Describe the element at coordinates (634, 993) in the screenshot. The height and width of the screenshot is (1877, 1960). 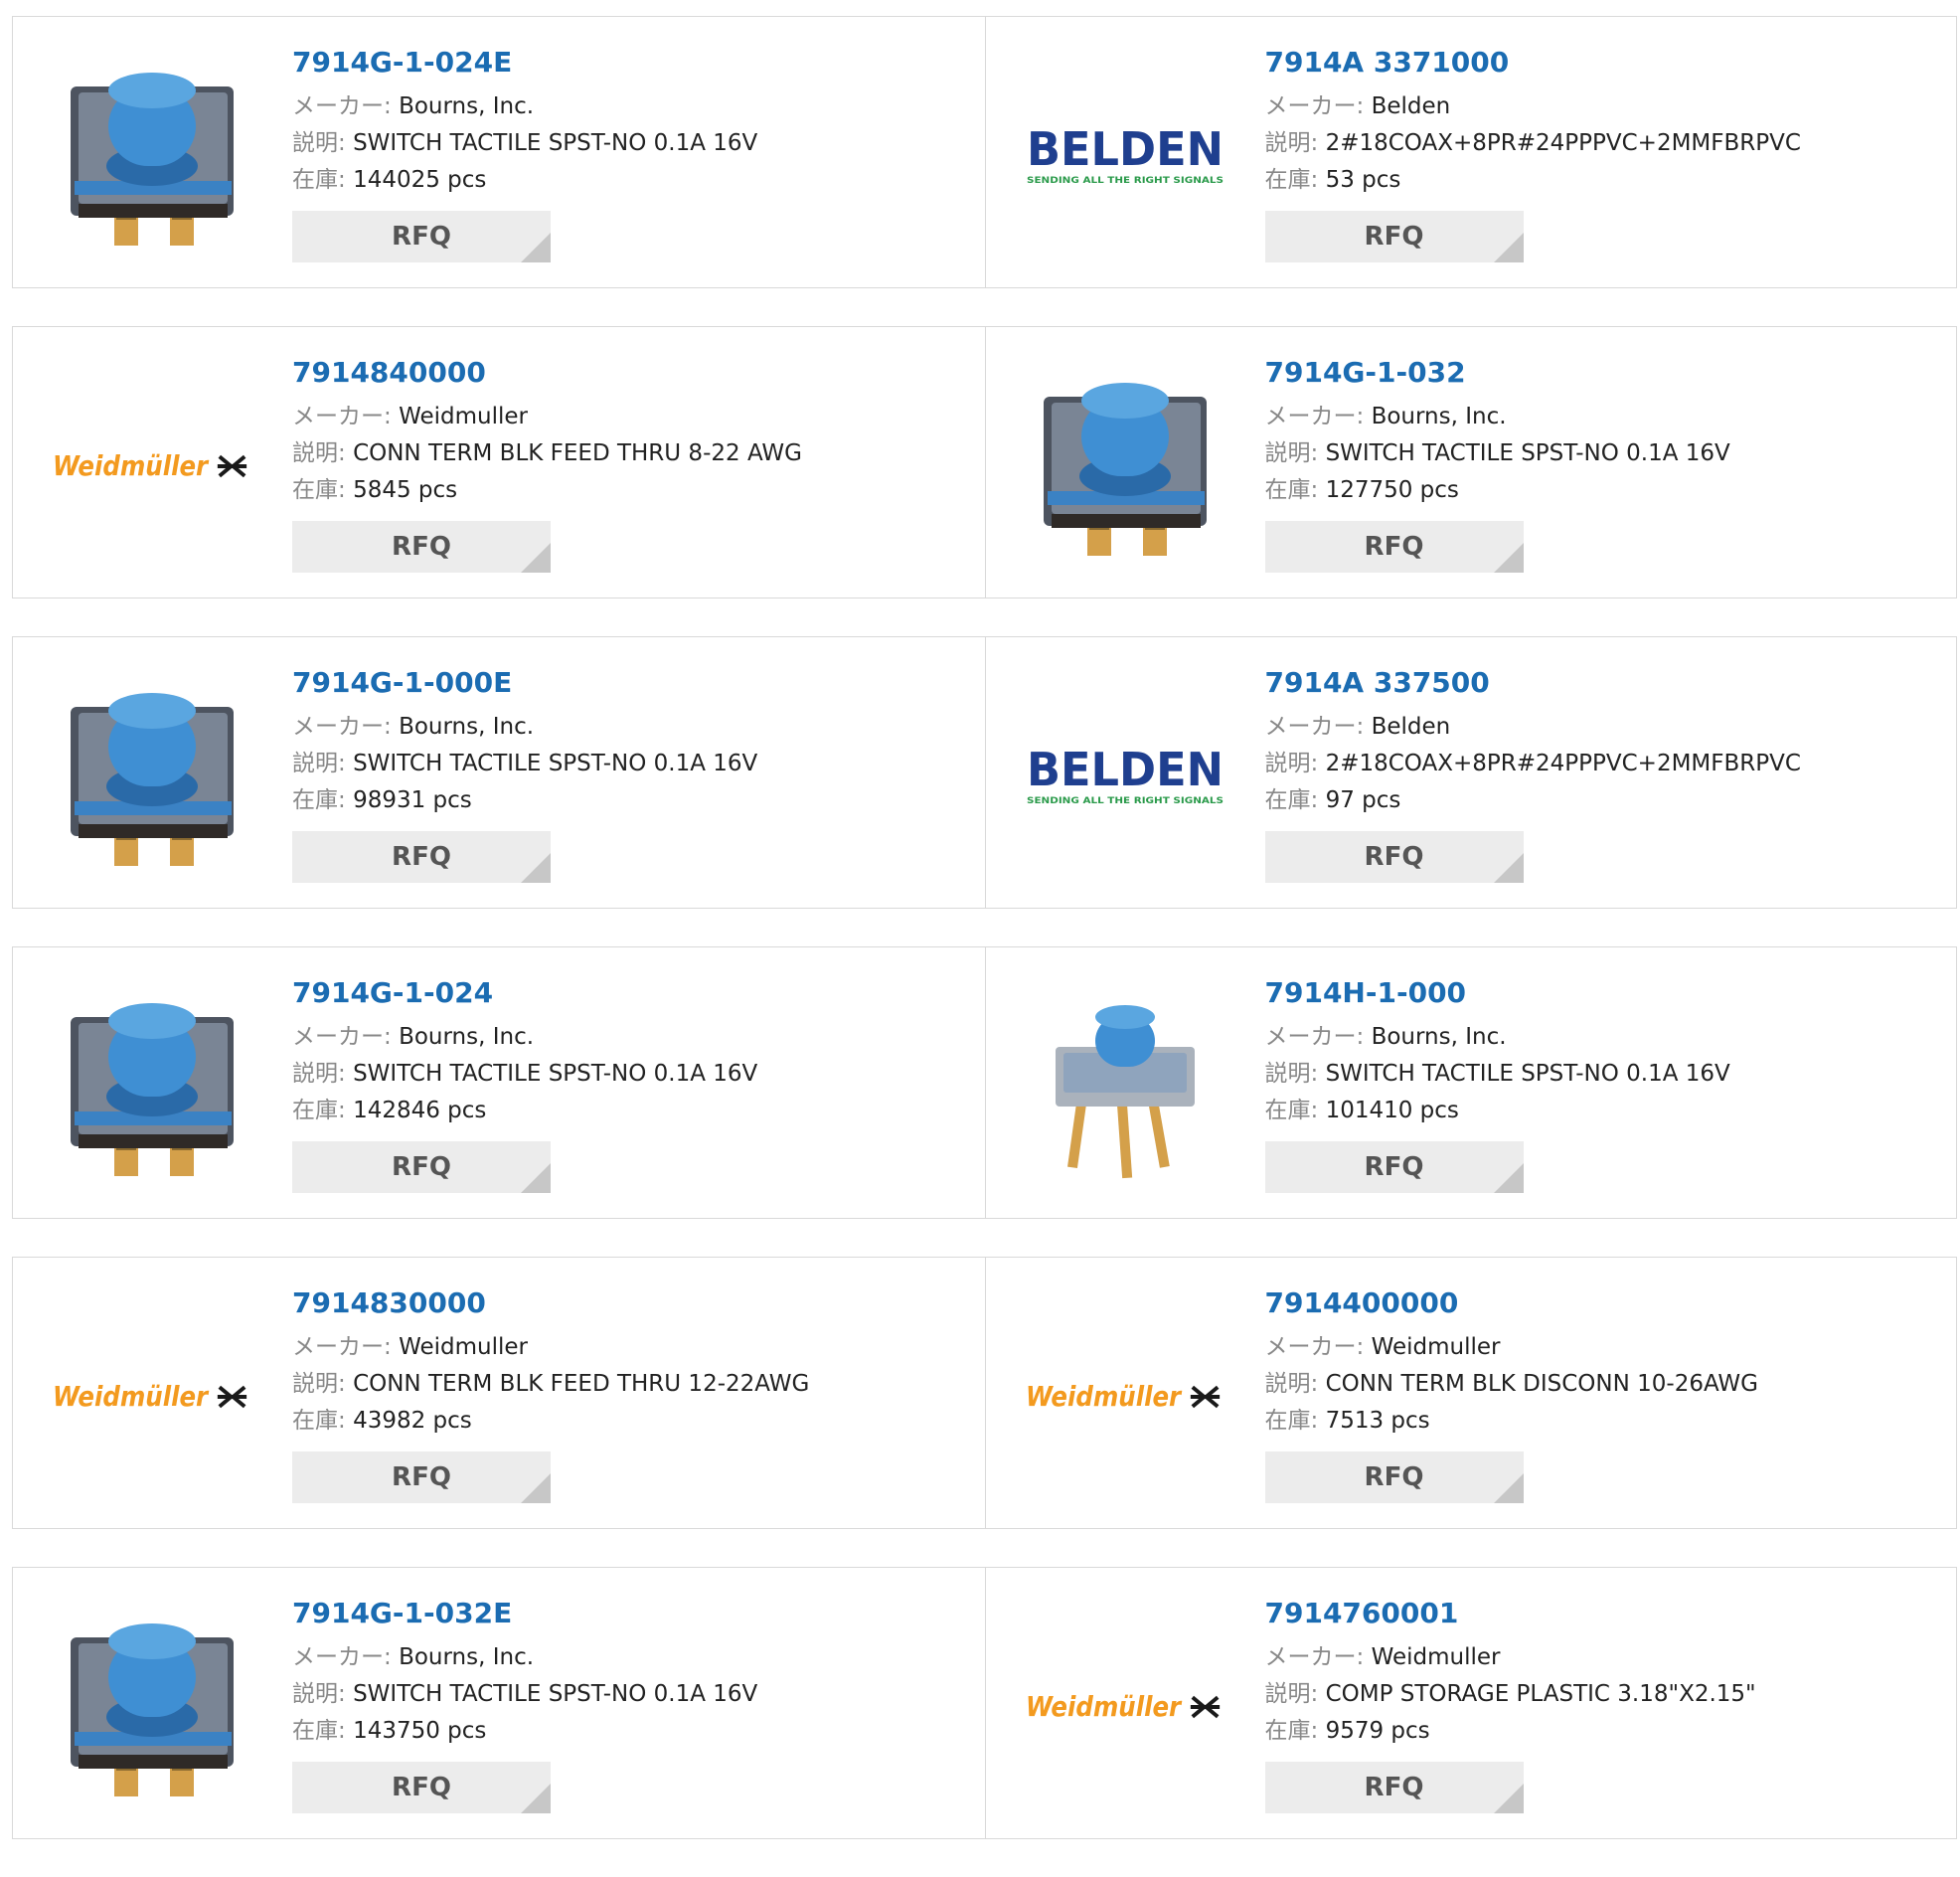
I see `part-number-link: 7914G-1-024` at that location.